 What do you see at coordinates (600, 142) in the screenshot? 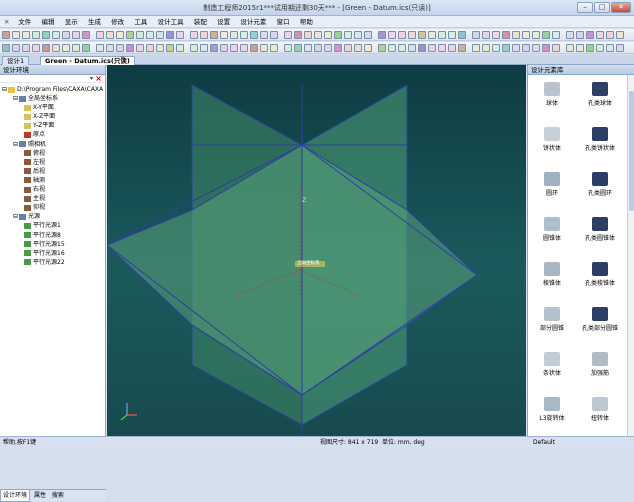
I see `library-item: 孔类饼状体` at bounding box center [600, 142].